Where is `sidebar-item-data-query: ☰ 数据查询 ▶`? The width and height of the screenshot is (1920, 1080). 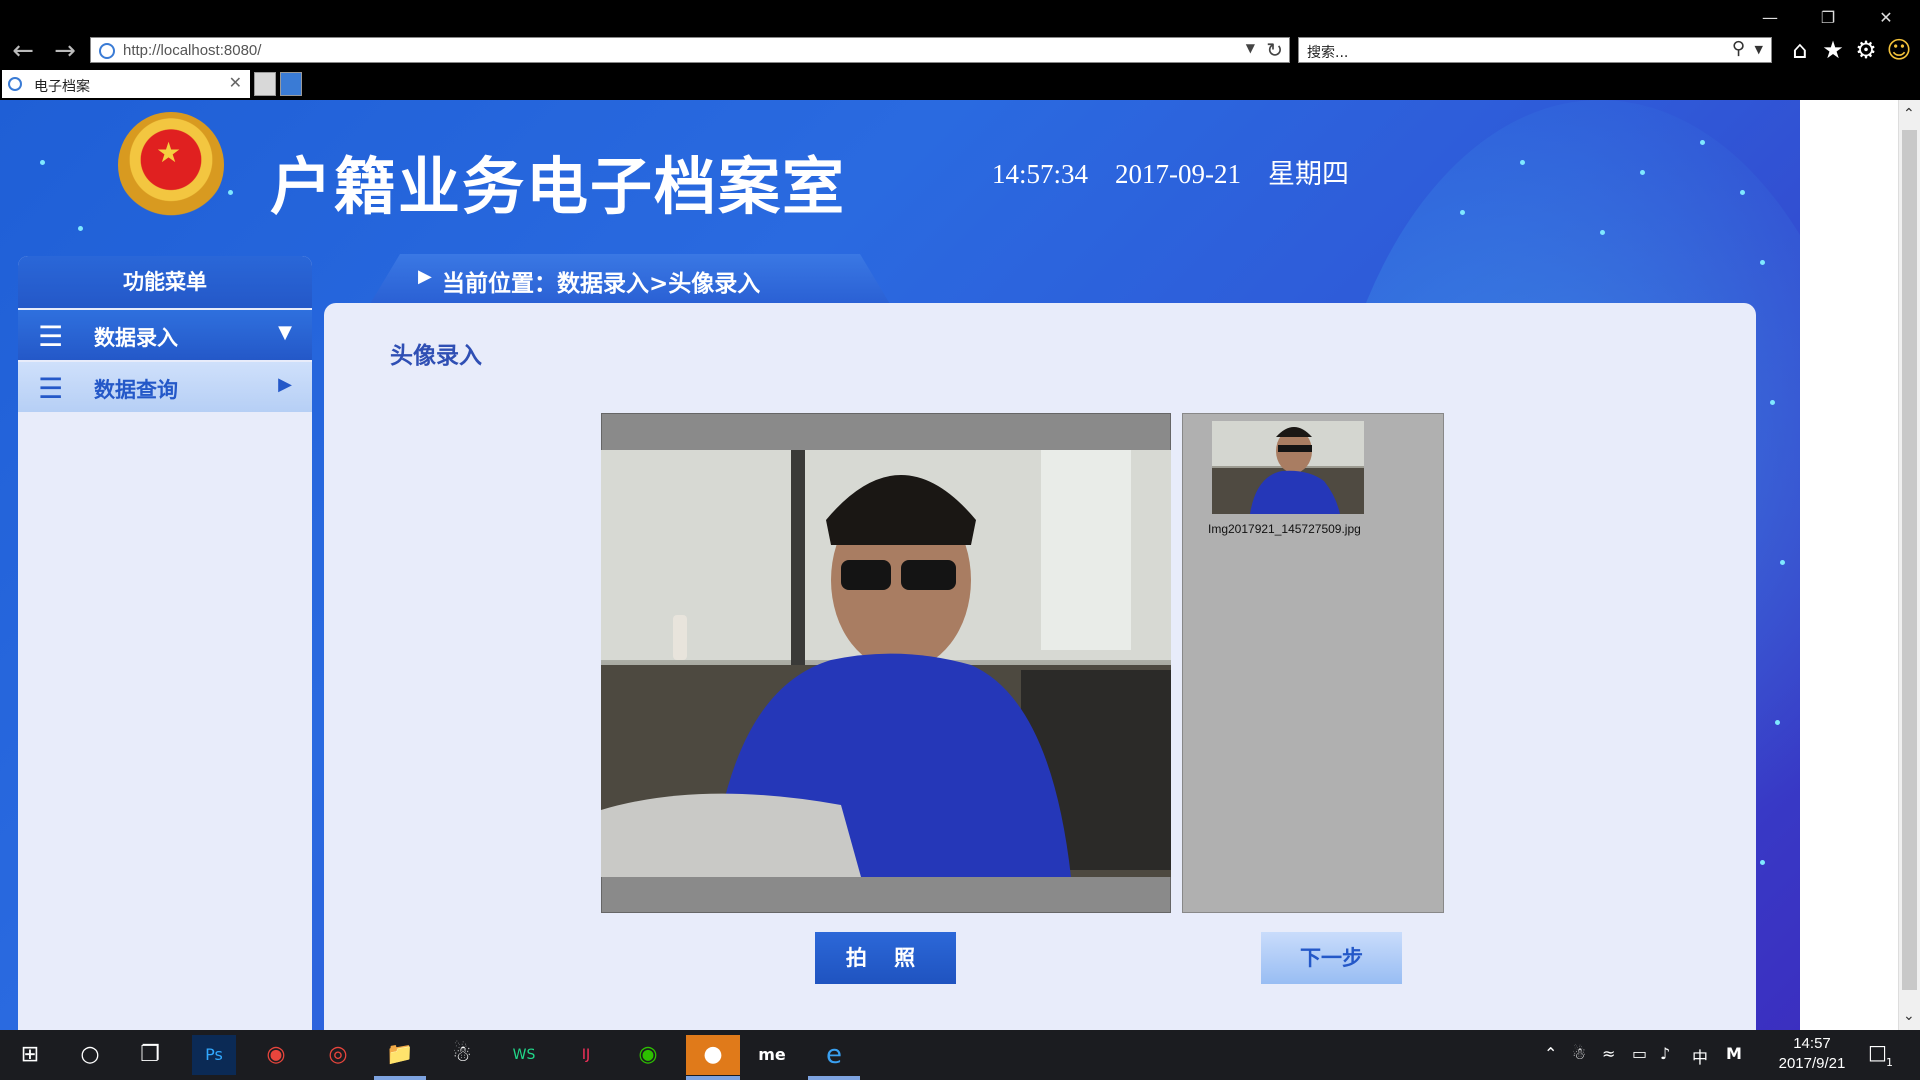 sidebar-item-data-query: ☰ 数据查询 ▶ is located at coordinates (165, 387).